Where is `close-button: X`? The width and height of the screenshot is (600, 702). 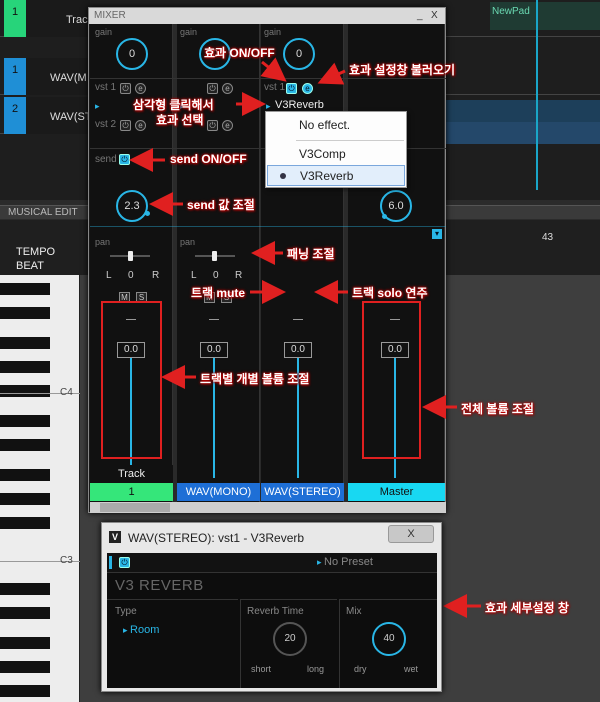
close-button: X is located at coordinates (411, 534).